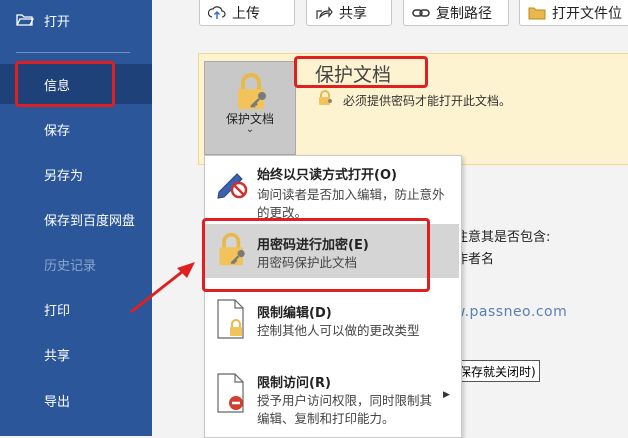 The width and height of the screenshot is (628, 438). I want to click on highlight-box-info, so click(65, 84).